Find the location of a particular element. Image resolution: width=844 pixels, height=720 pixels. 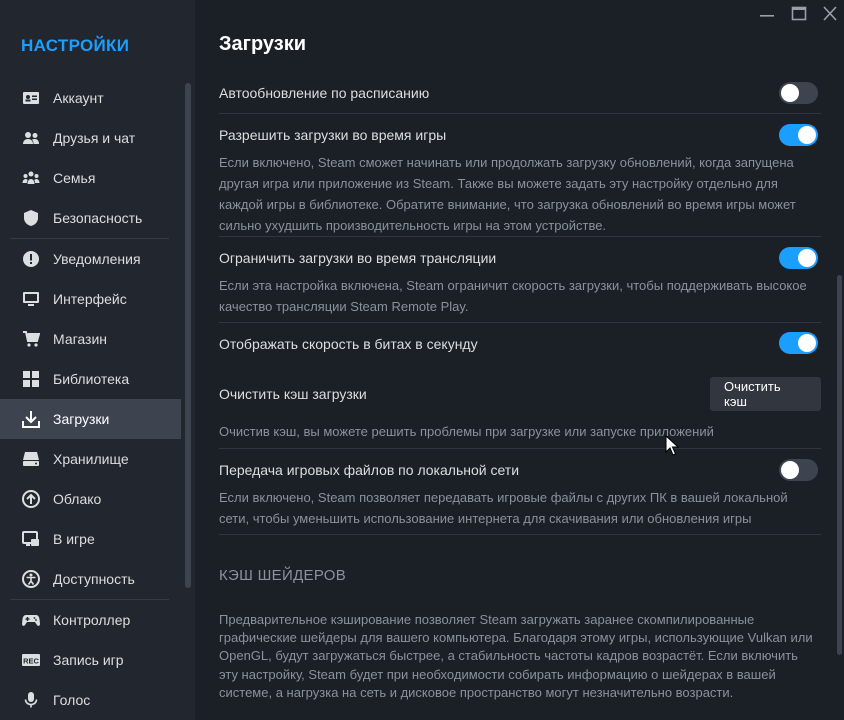

id-card-icon is located at coordinates (31, 98).